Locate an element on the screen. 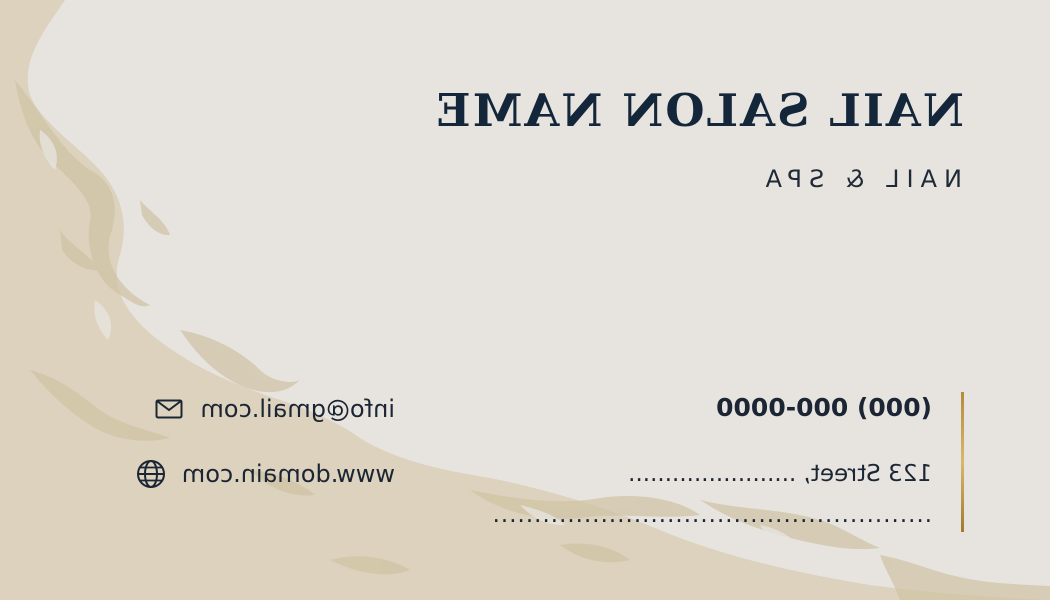  envelope-icon is located at coordinates (169, 409).